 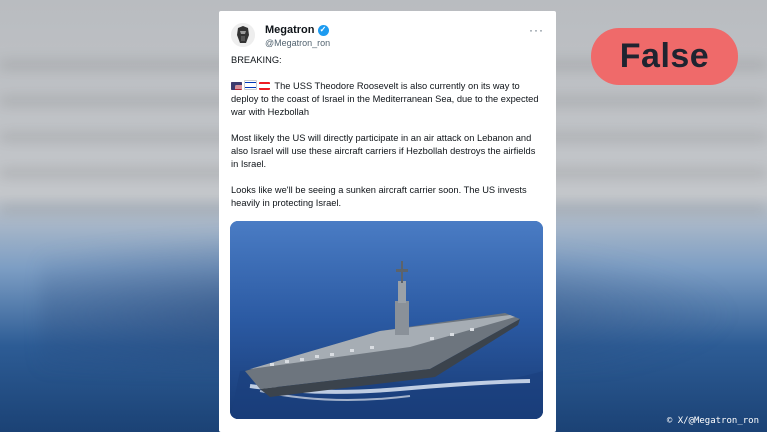 I want to click on us-flag-icon, so click(x=236, y=86).